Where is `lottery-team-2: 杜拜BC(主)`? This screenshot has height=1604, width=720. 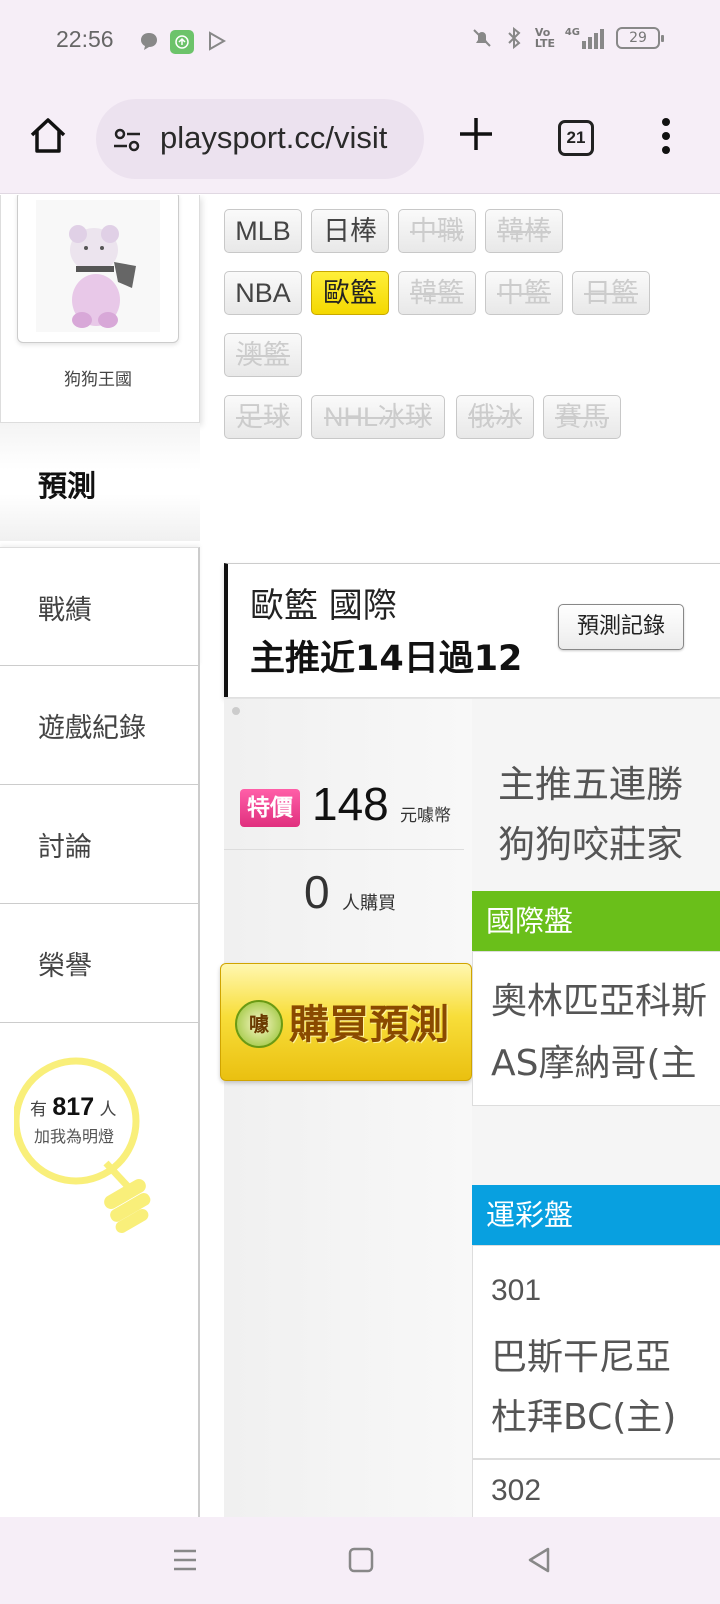
lottery-team-2: 杜拜BC(主) is located at coordinates (584, 1417).